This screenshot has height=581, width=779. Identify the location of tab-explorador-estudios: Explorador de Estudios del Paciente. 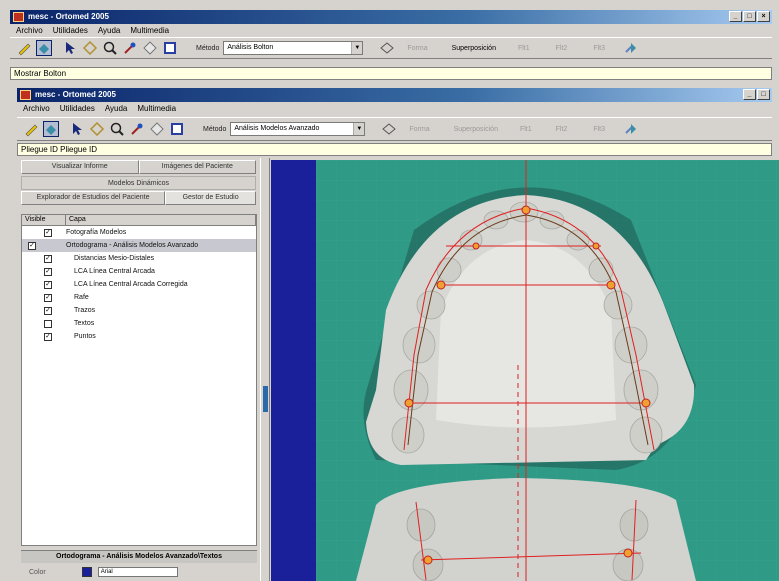
(93, 198).